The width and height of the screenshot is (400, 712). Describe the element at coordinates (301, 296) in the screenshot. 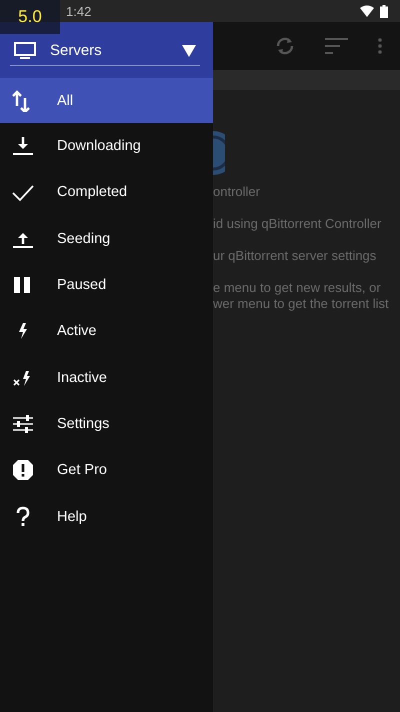

I see `info-text: e menu to get new results, or wer menu to get the torrent list` at that location.